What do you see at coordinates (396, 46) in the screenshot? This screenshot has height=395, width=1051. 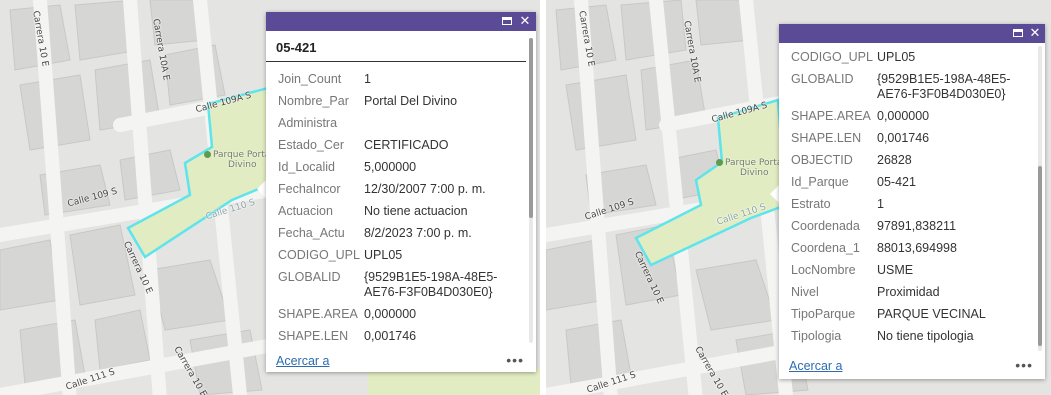 I see `popup-title: 05-421` at bounding box center [396, 46].